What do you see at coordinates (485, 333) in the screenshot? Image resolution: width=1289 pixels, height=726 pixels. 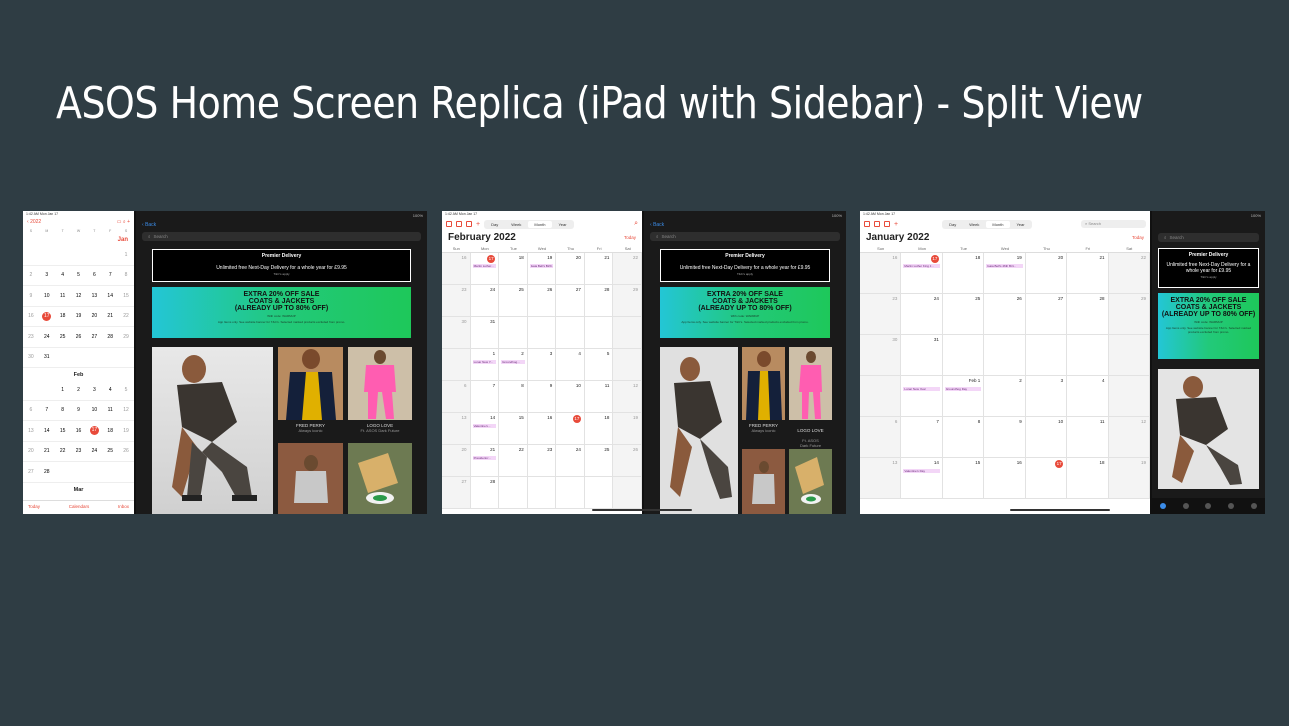 I see `day-cell: 31` at bounding box center [485, 333].